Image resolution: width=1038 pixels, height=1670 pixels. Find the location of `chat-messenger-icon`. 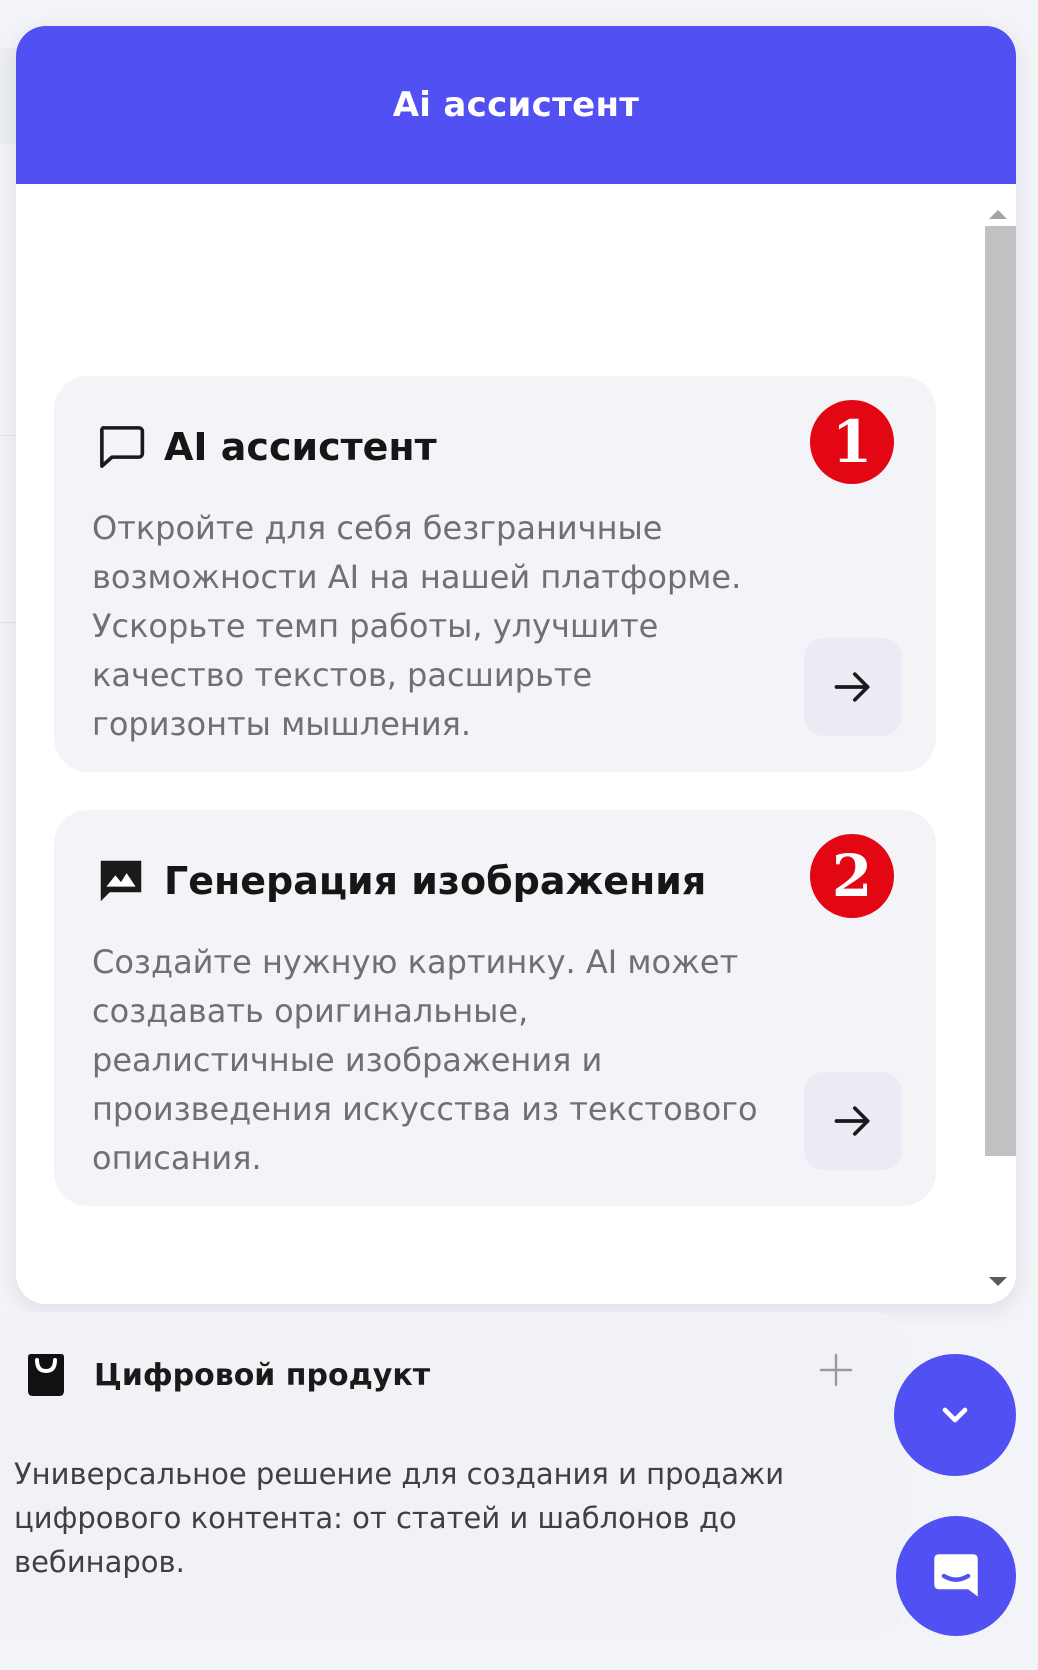

chat-messenger-icon is located at coordinates (956, 1575).